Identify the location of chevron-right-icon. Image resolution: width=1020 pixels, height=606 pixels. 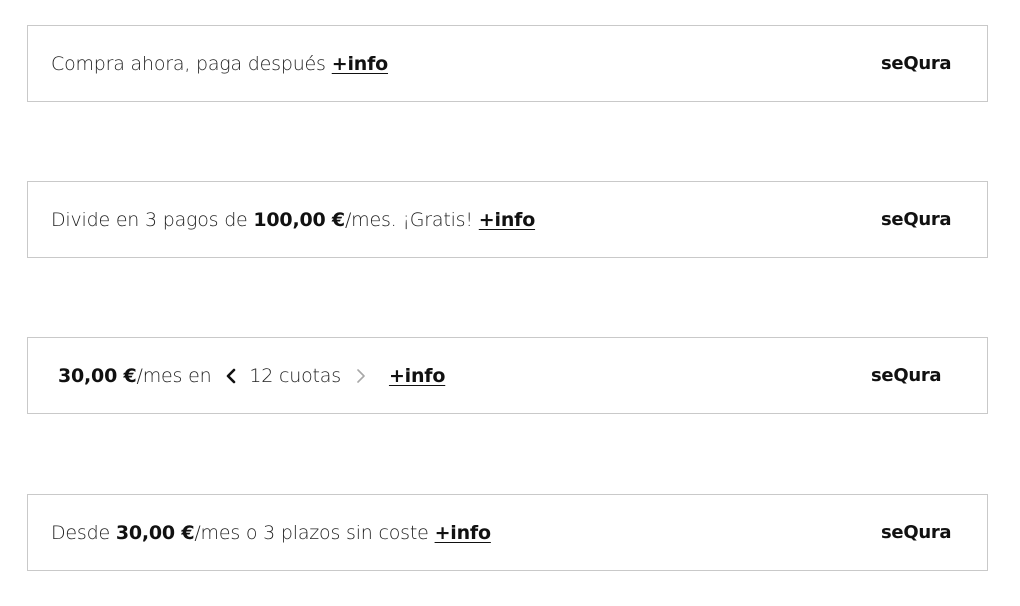
(361, 375).